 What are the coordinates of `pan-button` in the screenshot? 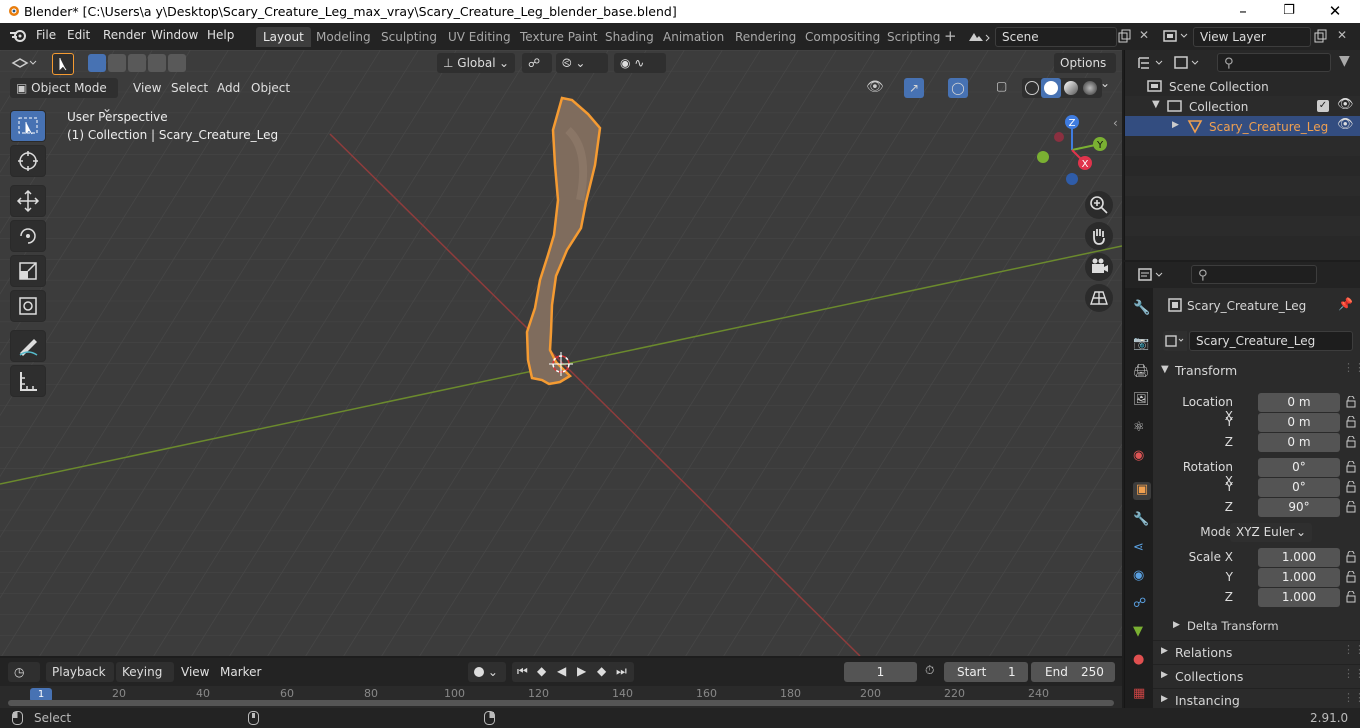 It's located at (1099, 236).